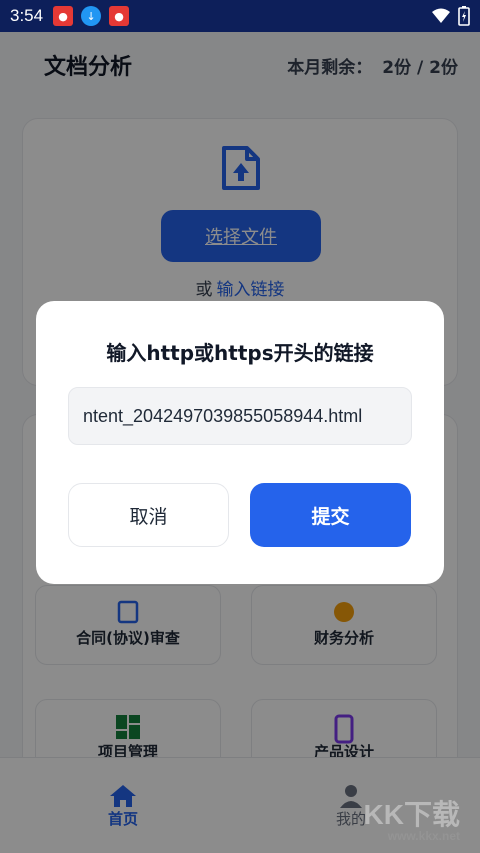  What do you see at coordinates (423, 836) in the screenshot?
I see `watermark-url: www.kkx.net` at bounding box center [423, 836].